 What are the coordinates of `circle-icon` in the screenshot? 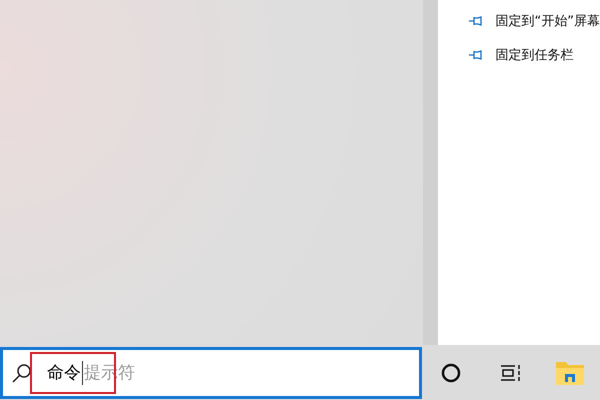 It's located at (451, 372).